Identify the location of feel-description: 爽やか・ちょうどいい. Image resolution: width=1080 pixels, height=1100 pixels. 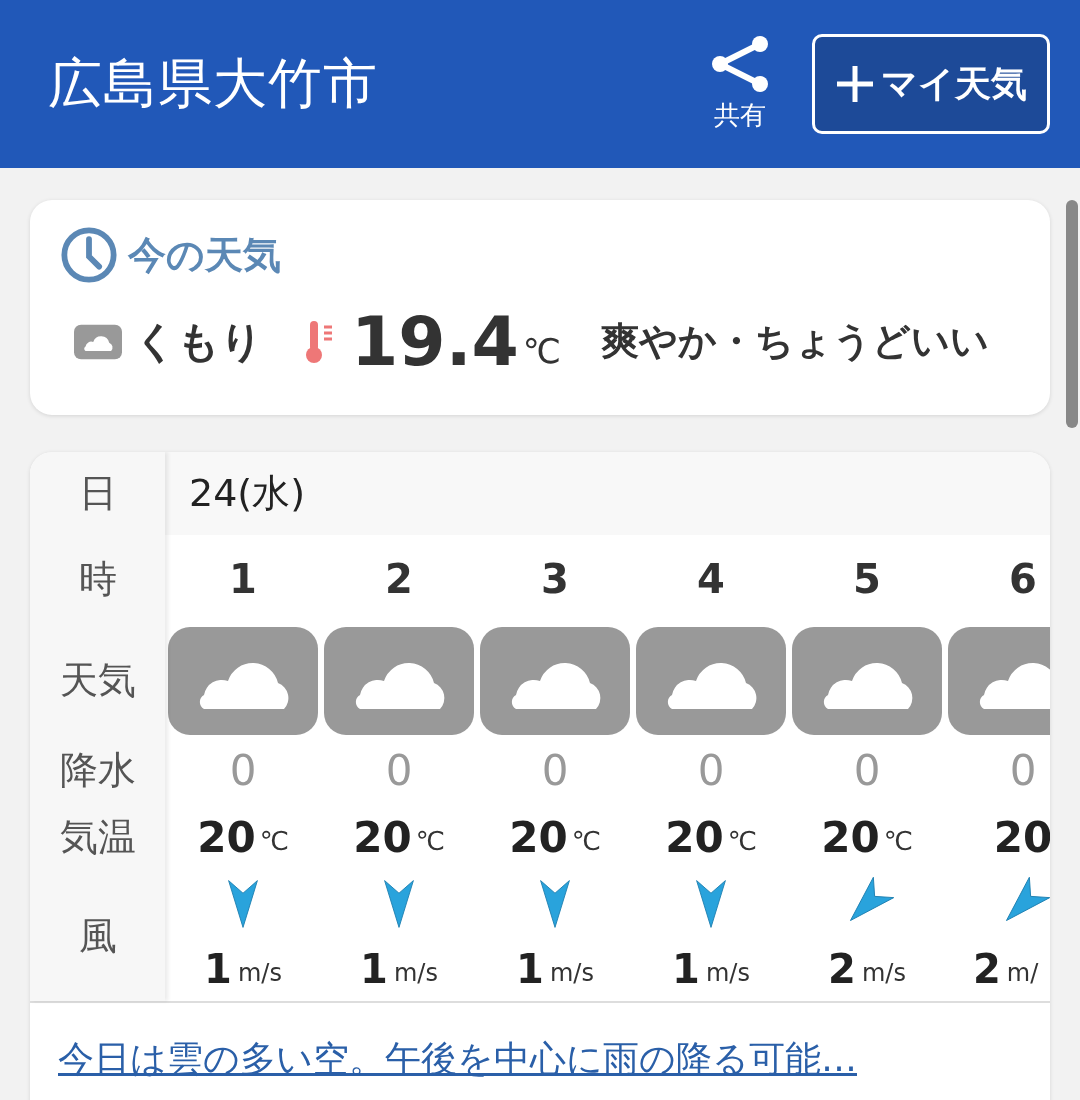
(794, 341).